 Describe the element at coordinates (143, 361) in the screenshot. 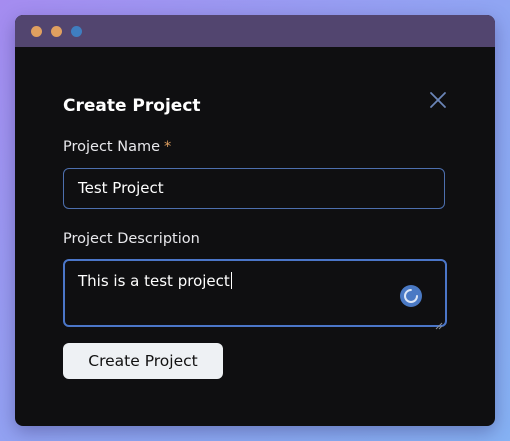

I see `create-project-button: Create Project` at that location.